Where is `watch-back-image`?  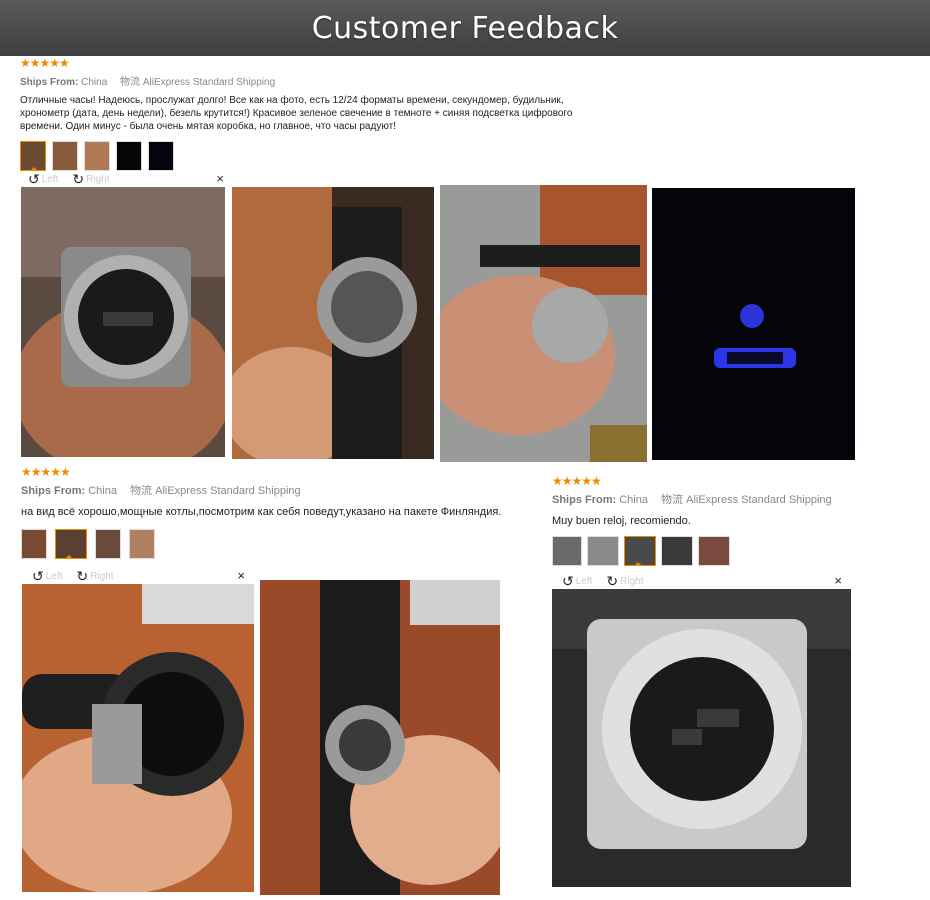 watch-back-image is located at coordinates (333, 323).